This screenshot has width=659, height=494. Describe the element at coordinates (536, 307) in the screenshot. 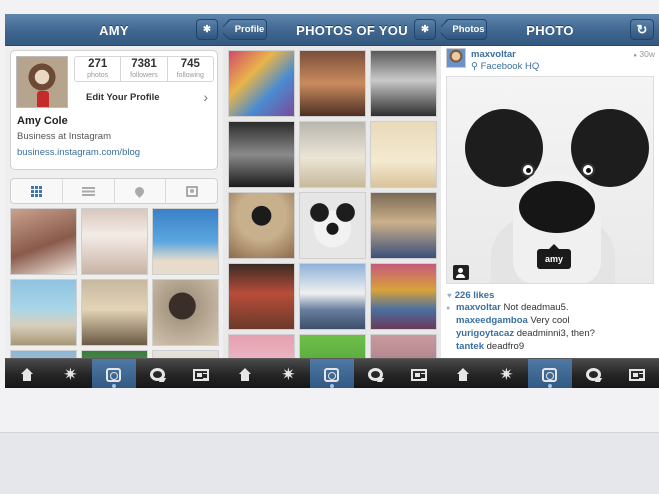

I see `comment-text: Not deadmau5.` at that location.